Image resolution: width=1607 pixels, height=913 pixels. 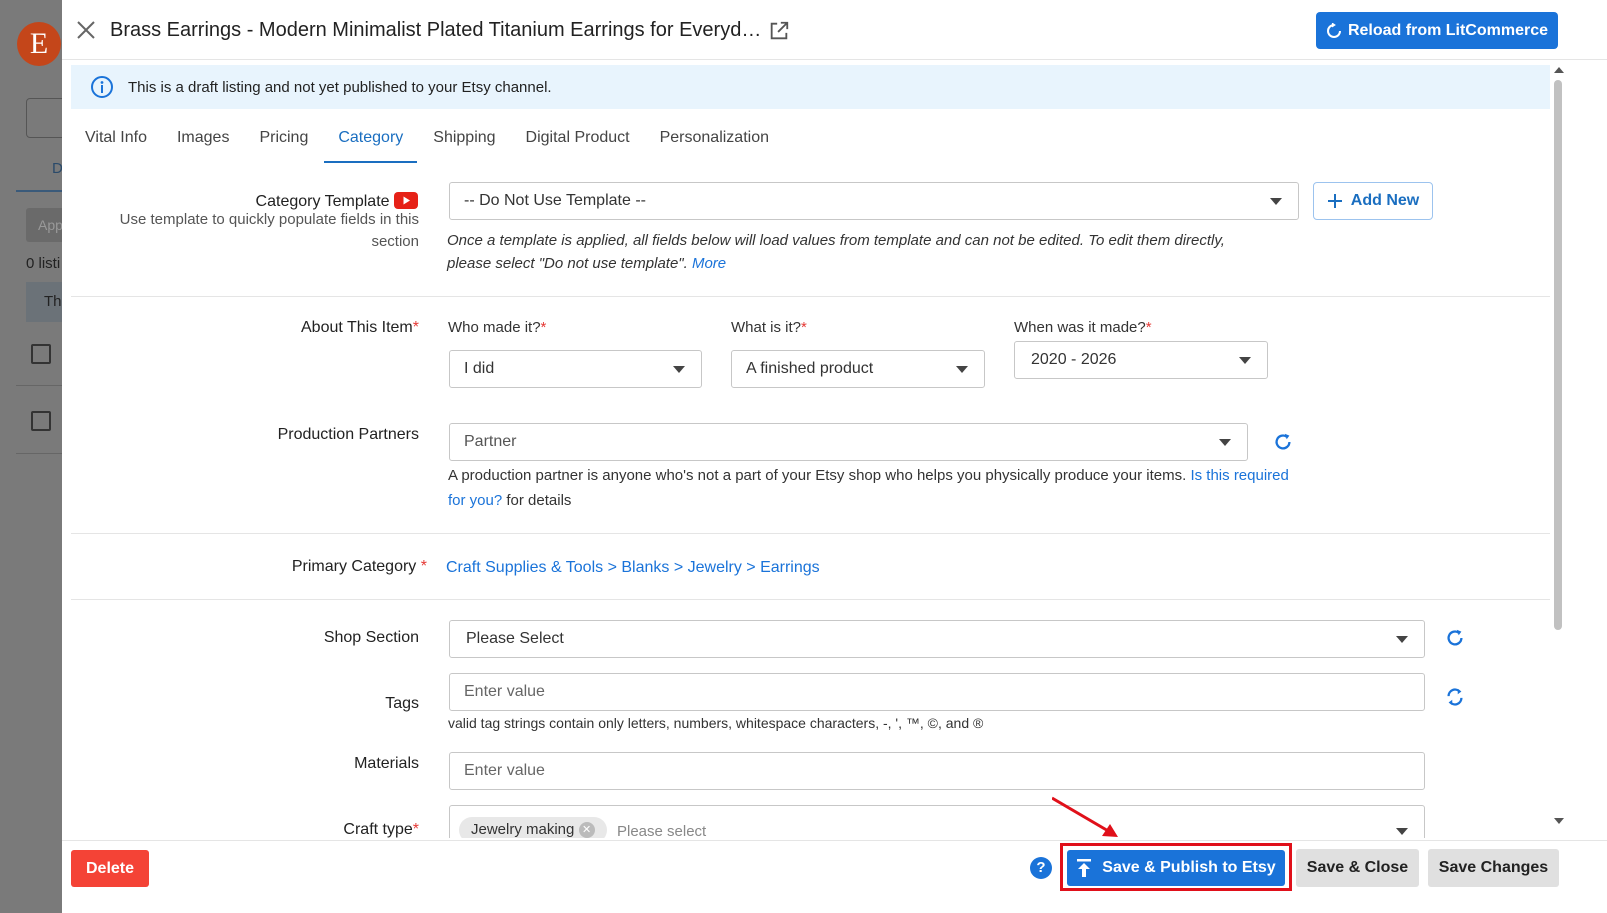 I want to click on template-note-line: please select "Do not use template"., so click(x=567, y=263).